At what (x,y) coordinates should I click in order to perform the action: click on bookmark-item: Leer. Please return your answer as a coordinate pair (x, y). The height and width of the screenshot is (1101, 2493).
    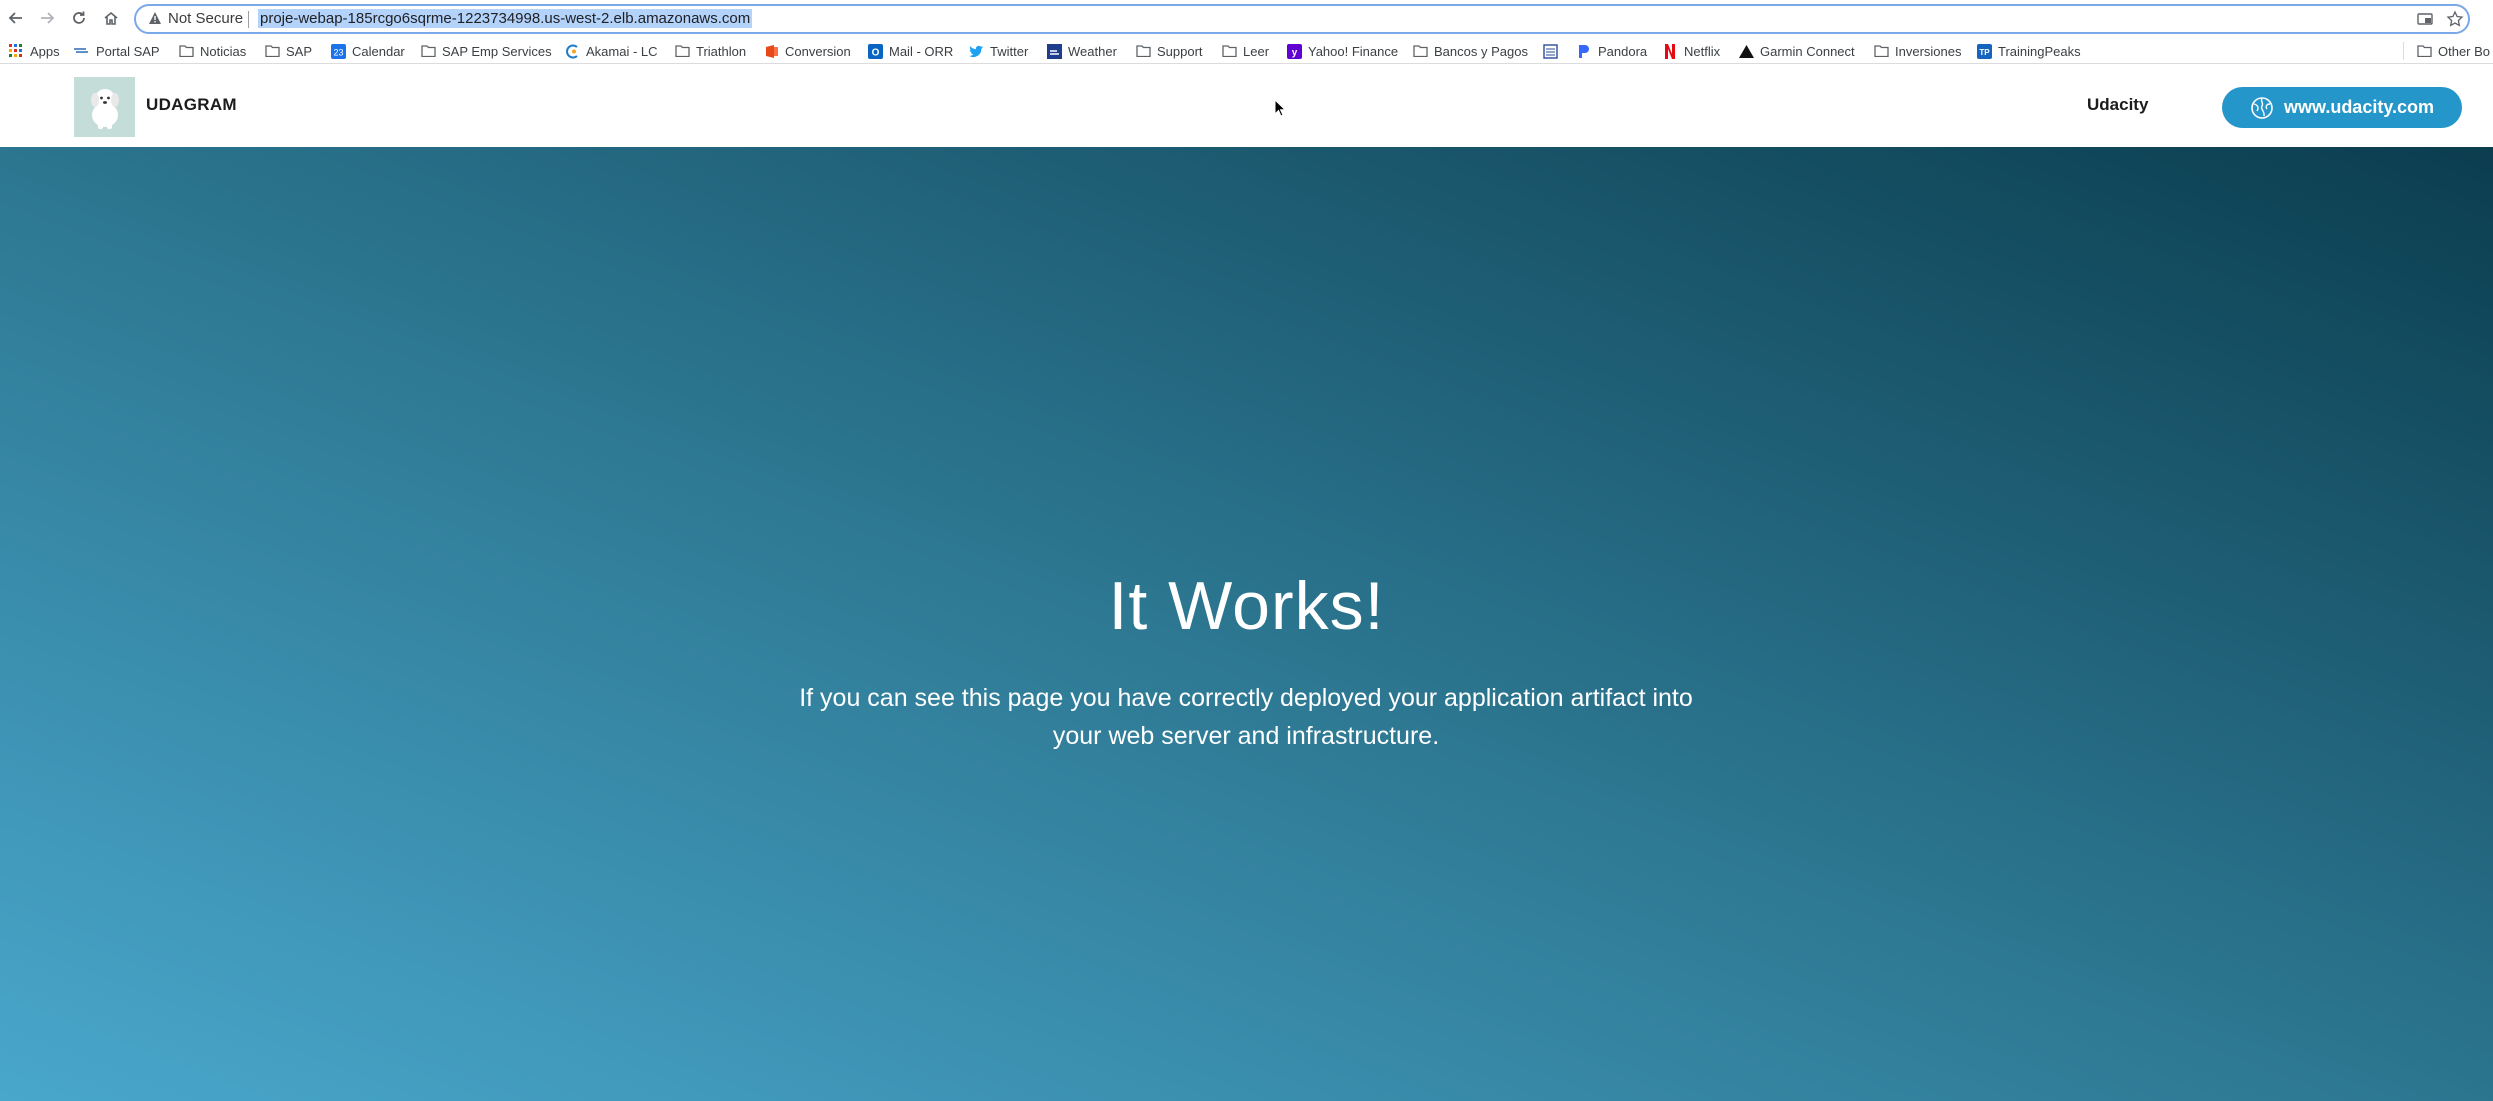
    Looking at the image, I should click on (1245, 51).